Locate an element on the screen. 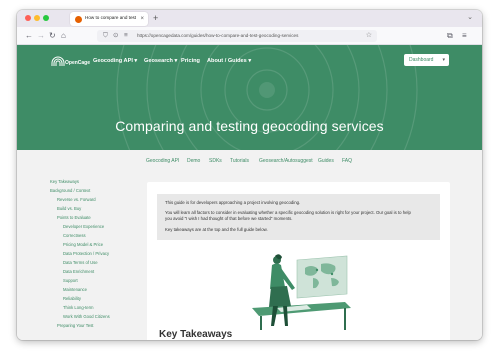 This screenshot has height=359, width=500. tab-title: How to compare and test geoc is located at coordinates (111, 17).